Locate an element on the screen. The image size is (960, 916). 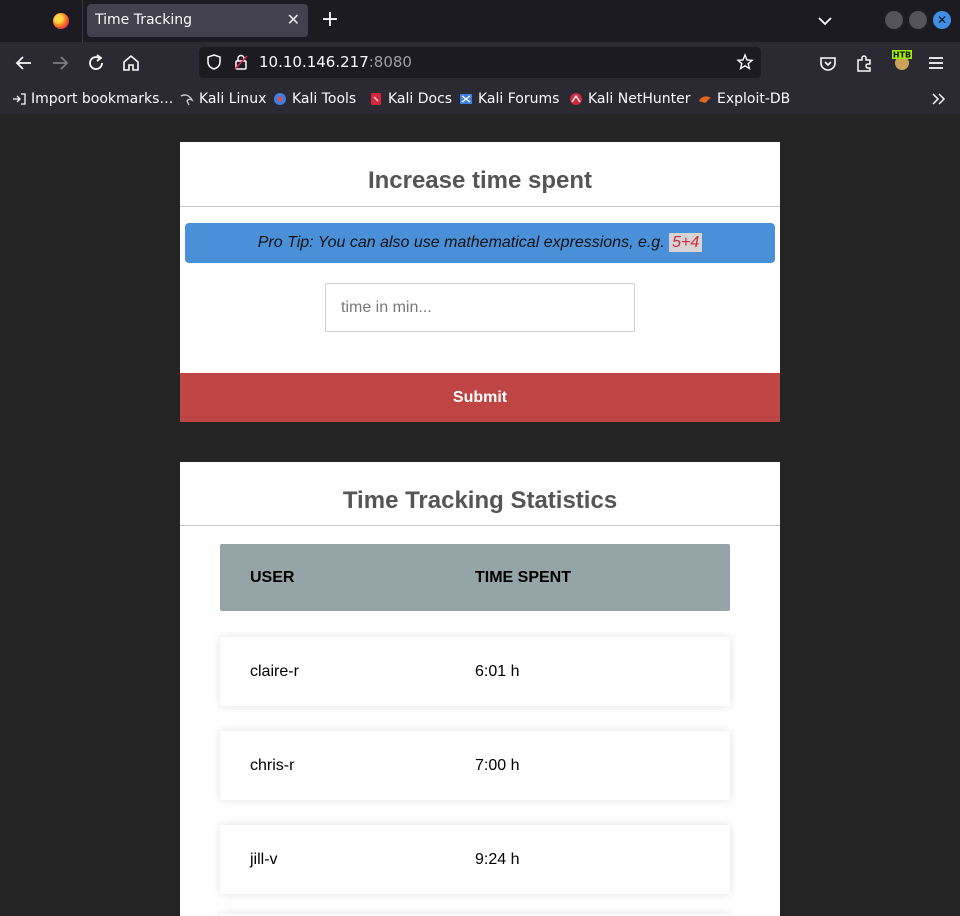
cell-user: jill-v is located at coordinates (264, 859).